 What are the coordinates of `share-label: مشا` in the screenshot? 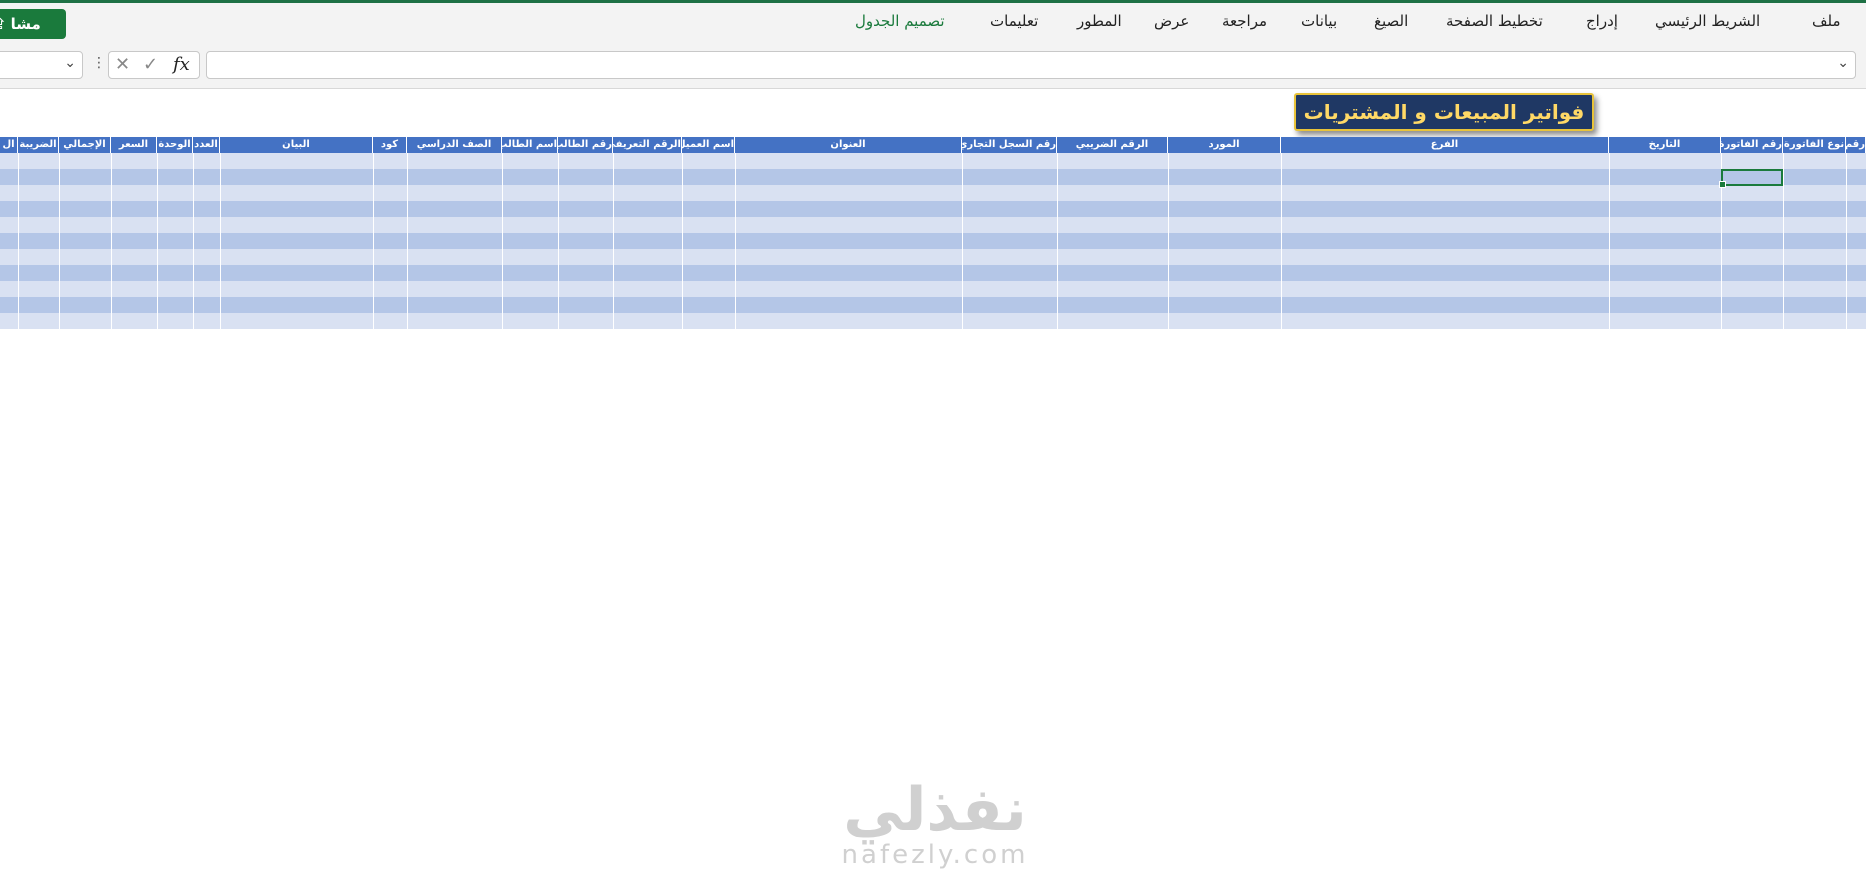 It's located at (25, 24).